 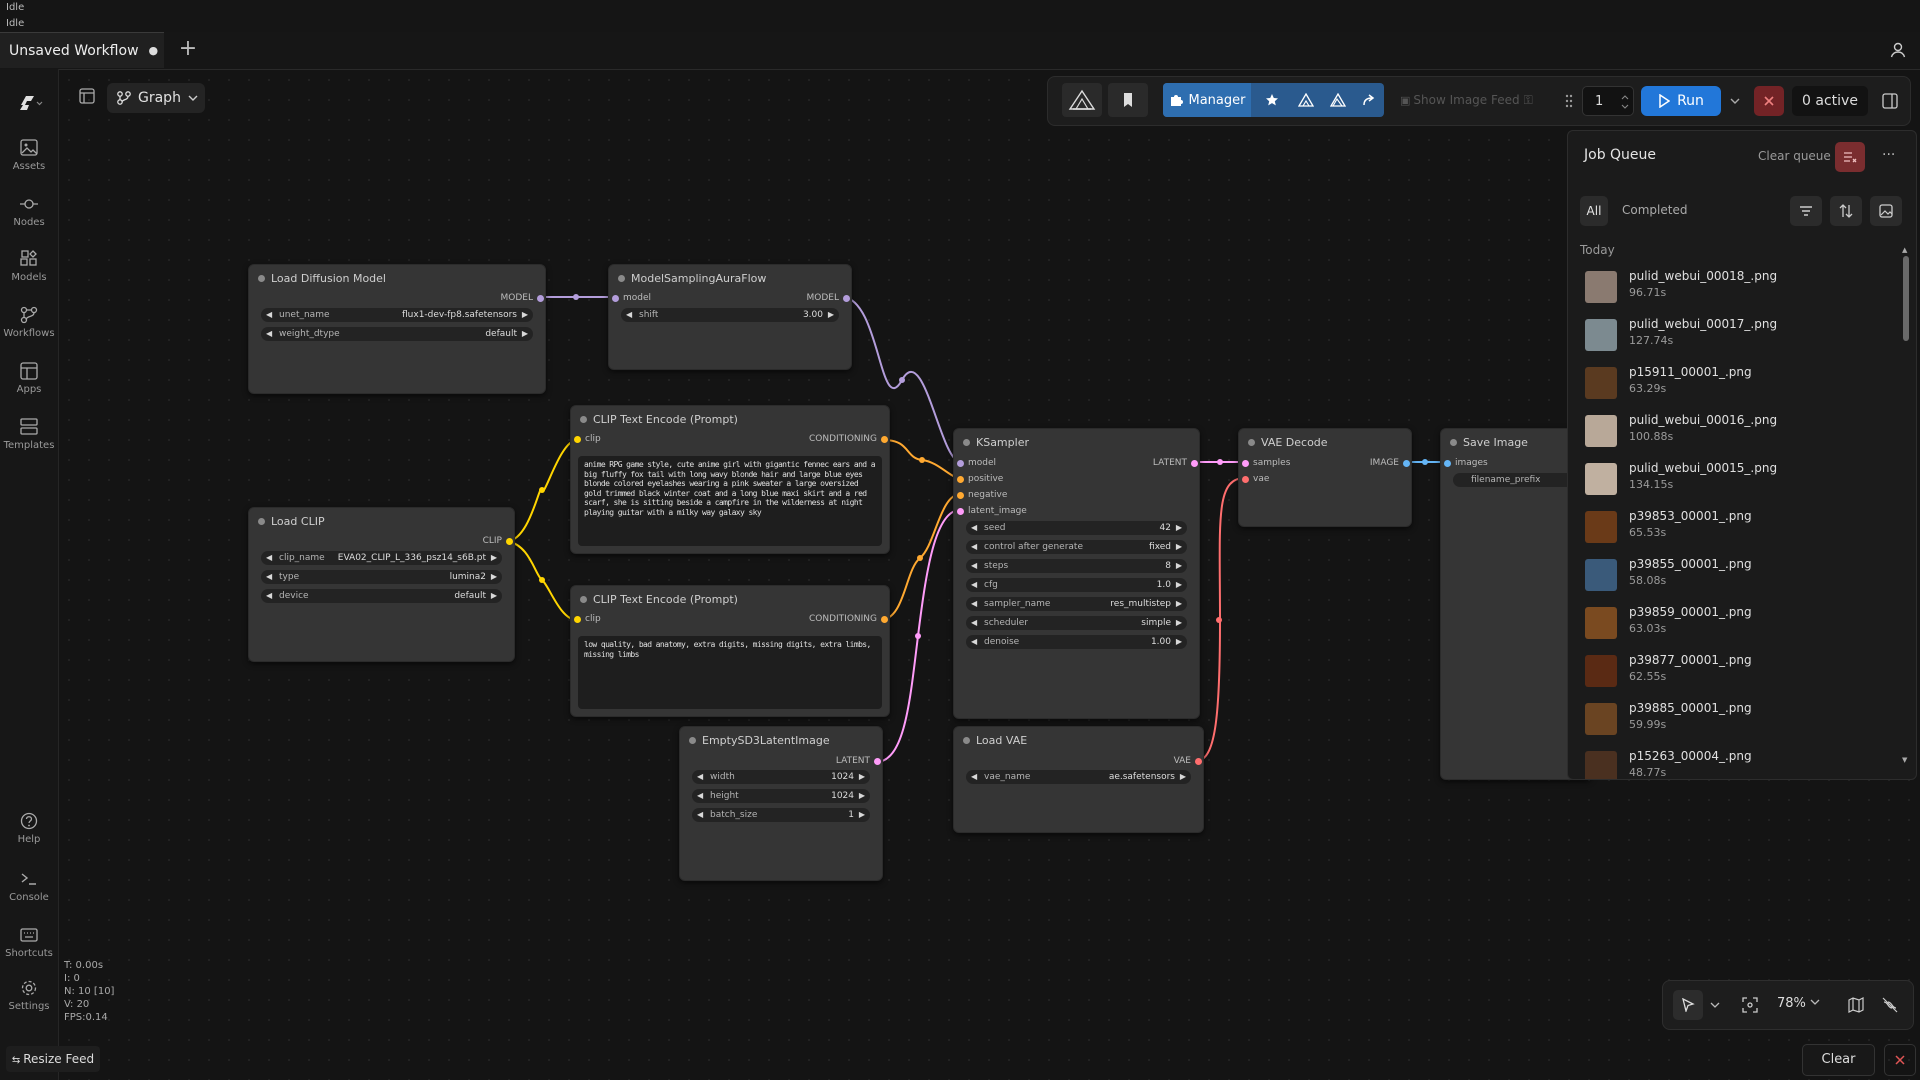 What do you see at coordinates (1306, 100) in the screenshot?
I see `model-download-button` at bounding box center [1306, 100].